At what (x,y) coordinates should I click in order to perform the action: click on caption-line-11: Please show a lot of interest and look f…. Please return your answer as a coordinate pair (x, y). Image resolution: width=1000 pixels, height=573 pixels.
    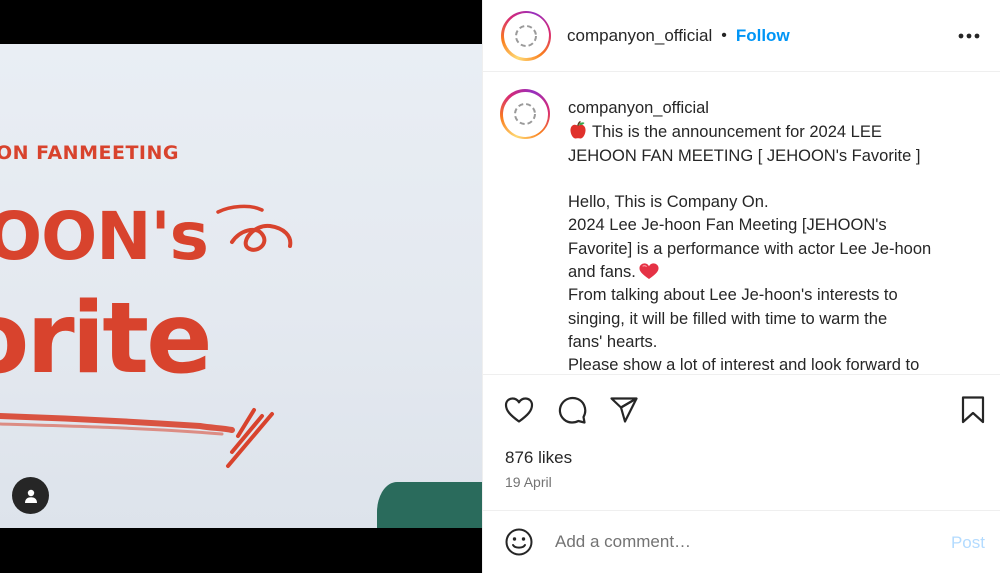
    Looking at the image, I should click on (744, 365).